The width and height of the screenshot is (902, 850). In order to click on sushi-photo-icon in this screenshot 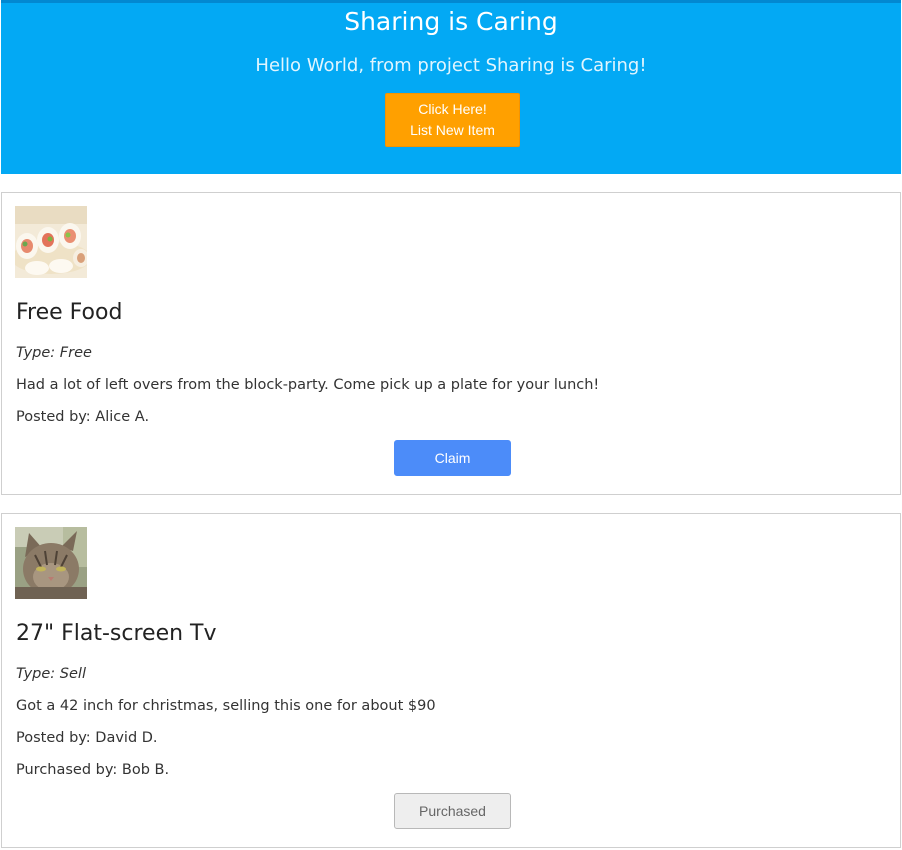, I will do `click(51, 242)`.